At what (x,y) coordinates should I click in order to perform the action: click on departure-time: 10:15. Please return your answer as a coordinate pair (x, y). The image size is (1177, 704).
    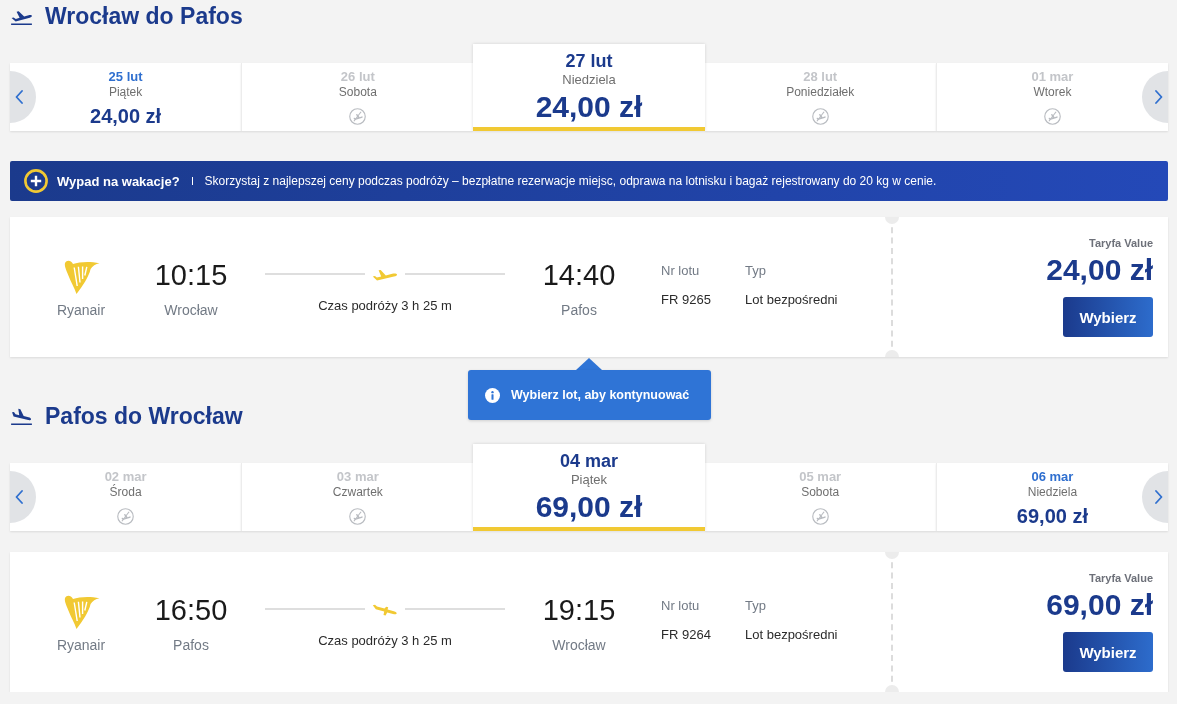
    Looking at the image, I should click on (191, 275).